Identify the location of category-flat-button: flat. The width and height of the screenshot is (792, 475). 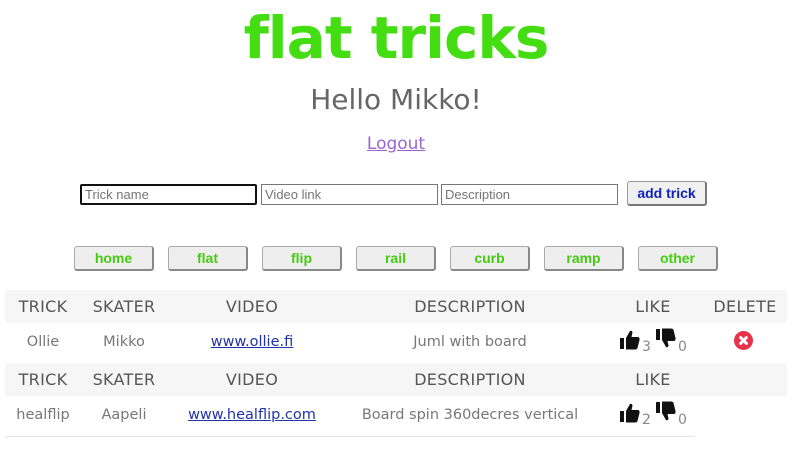
(208, 258).